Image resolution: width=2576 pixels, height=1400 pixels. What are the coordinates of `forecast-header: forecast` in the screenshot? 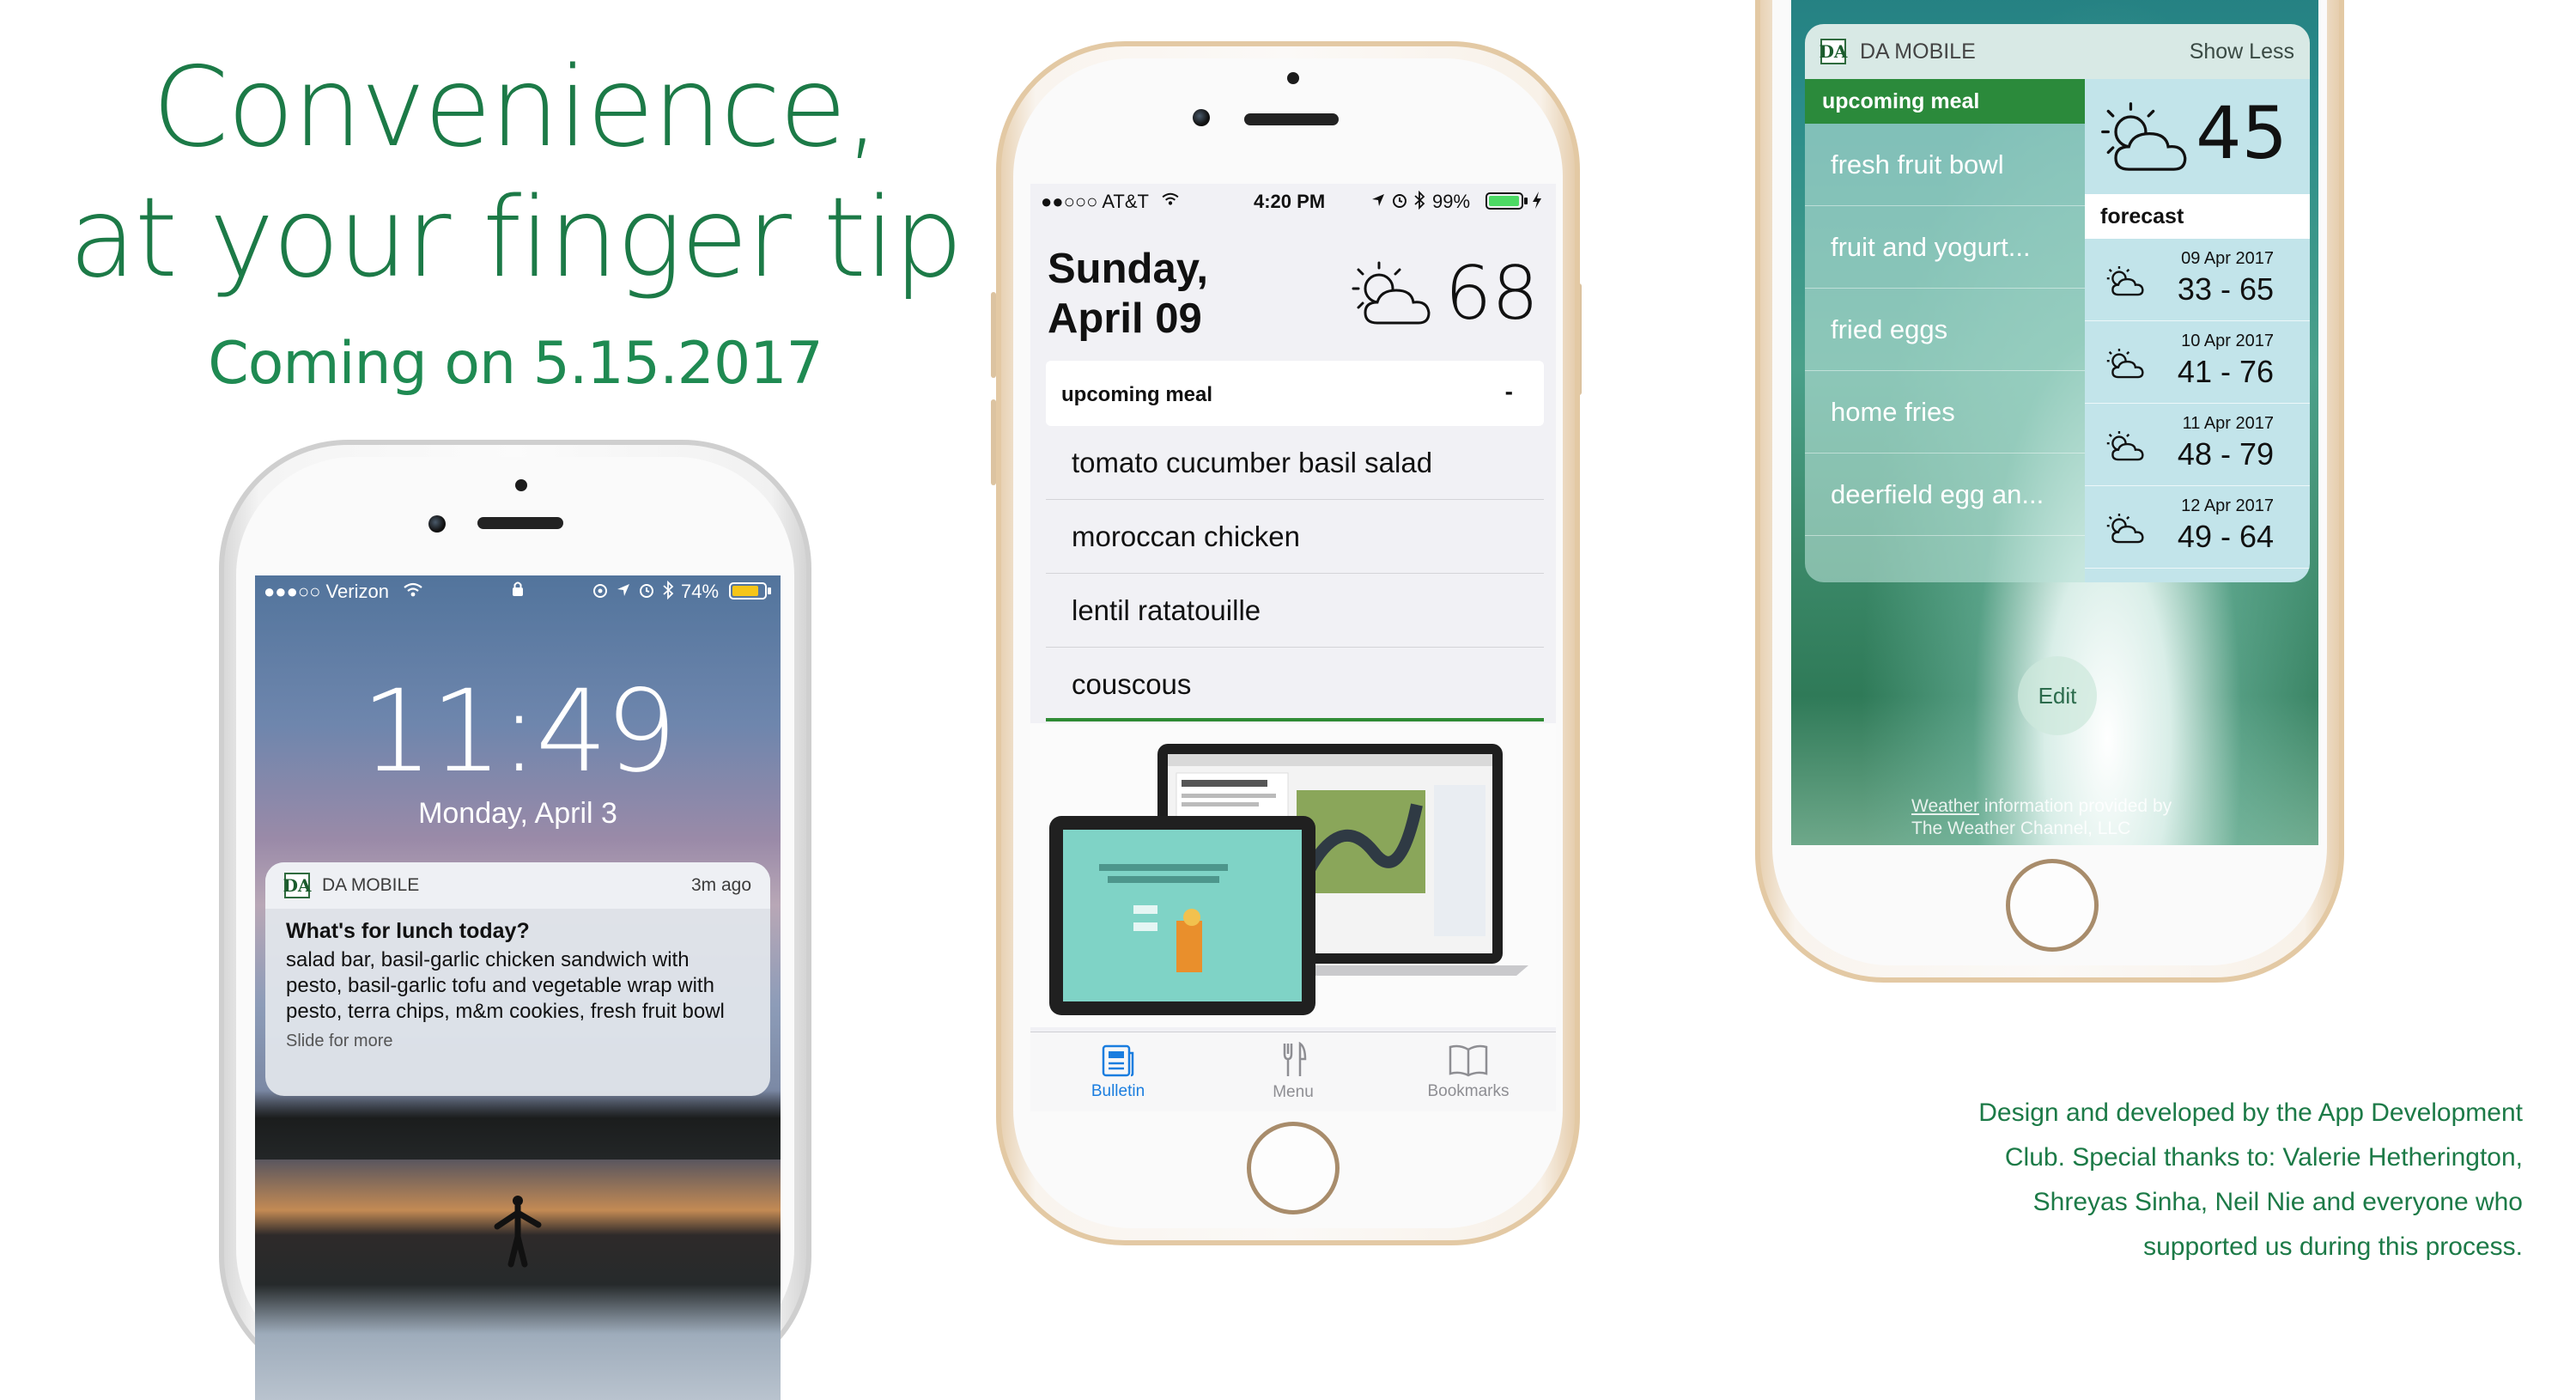 It's located at (2197, 217).